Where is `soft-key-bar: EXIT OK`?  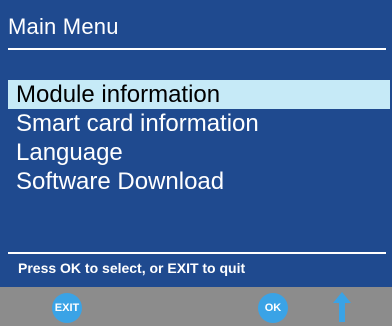
soft-key-bar: EXIT OK is located at coordinates (196, 306).